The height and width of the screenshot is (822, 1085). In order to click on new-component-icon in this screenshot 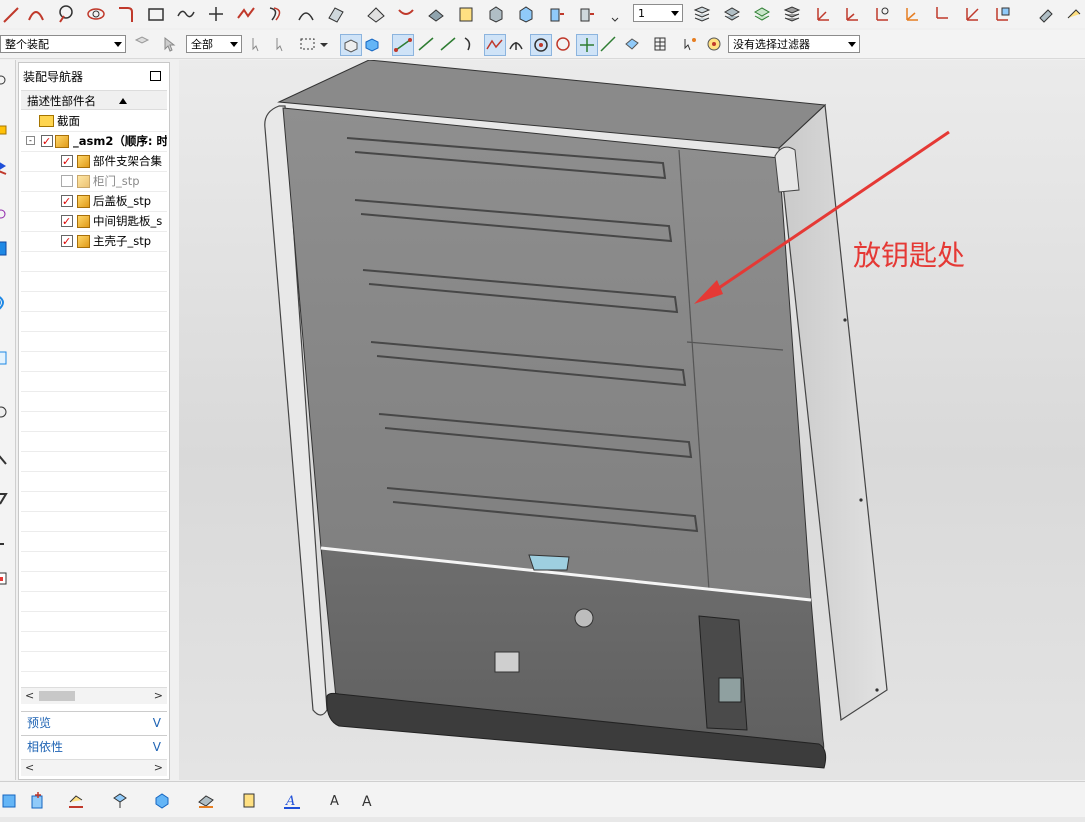, I will do `click(38, 800)`.